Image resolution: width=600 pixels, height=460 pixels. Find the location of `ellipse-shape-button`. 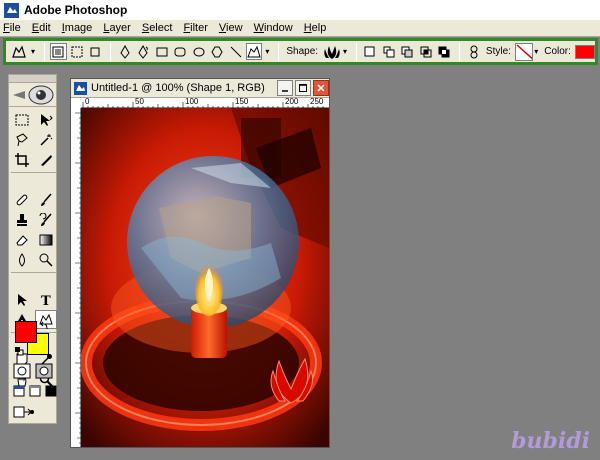

ellipse-shape-button is located at coordinates (198, 51).